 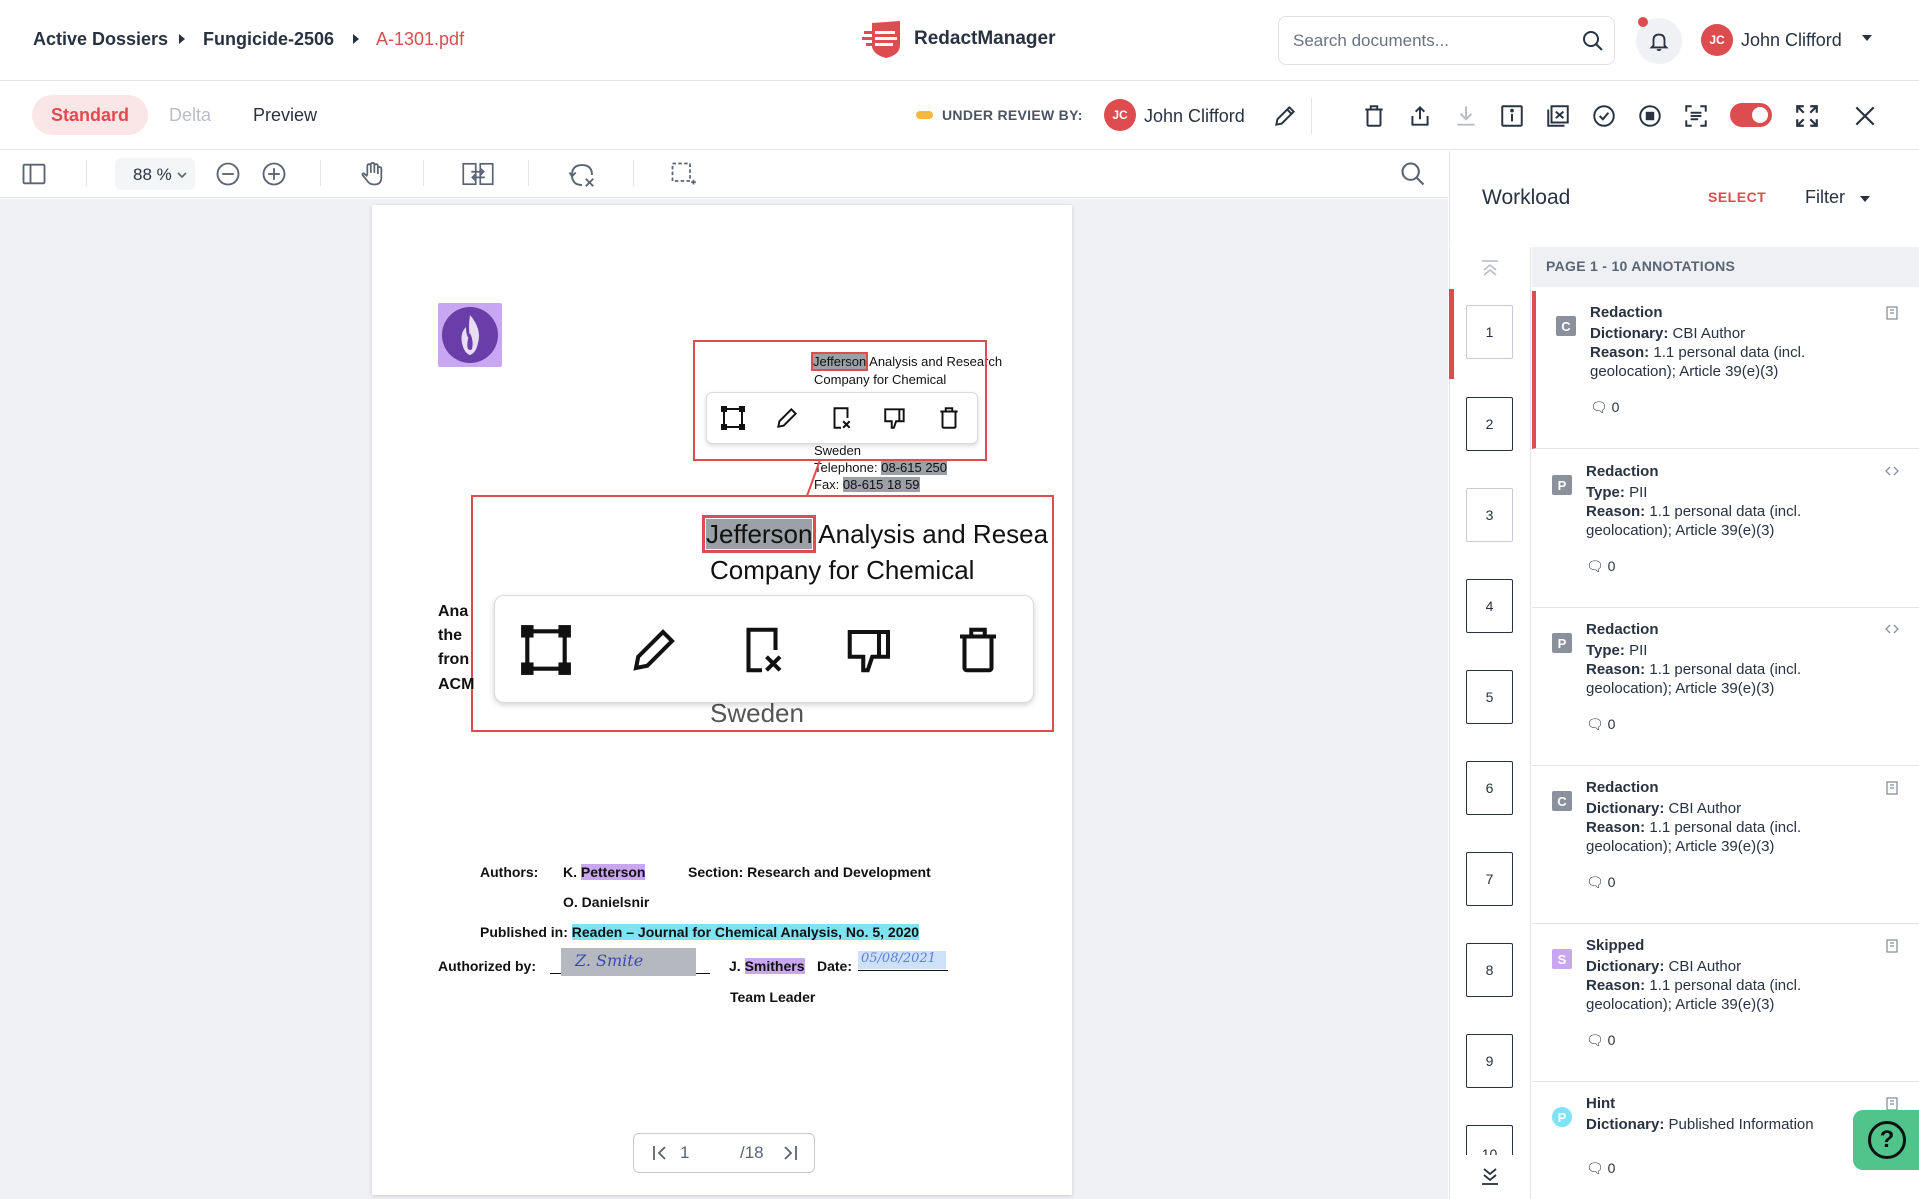 What do you see at coordinates (372, 174) in the screenshot?
I see `pan-hand-icon` at bounding box center [372, 174].